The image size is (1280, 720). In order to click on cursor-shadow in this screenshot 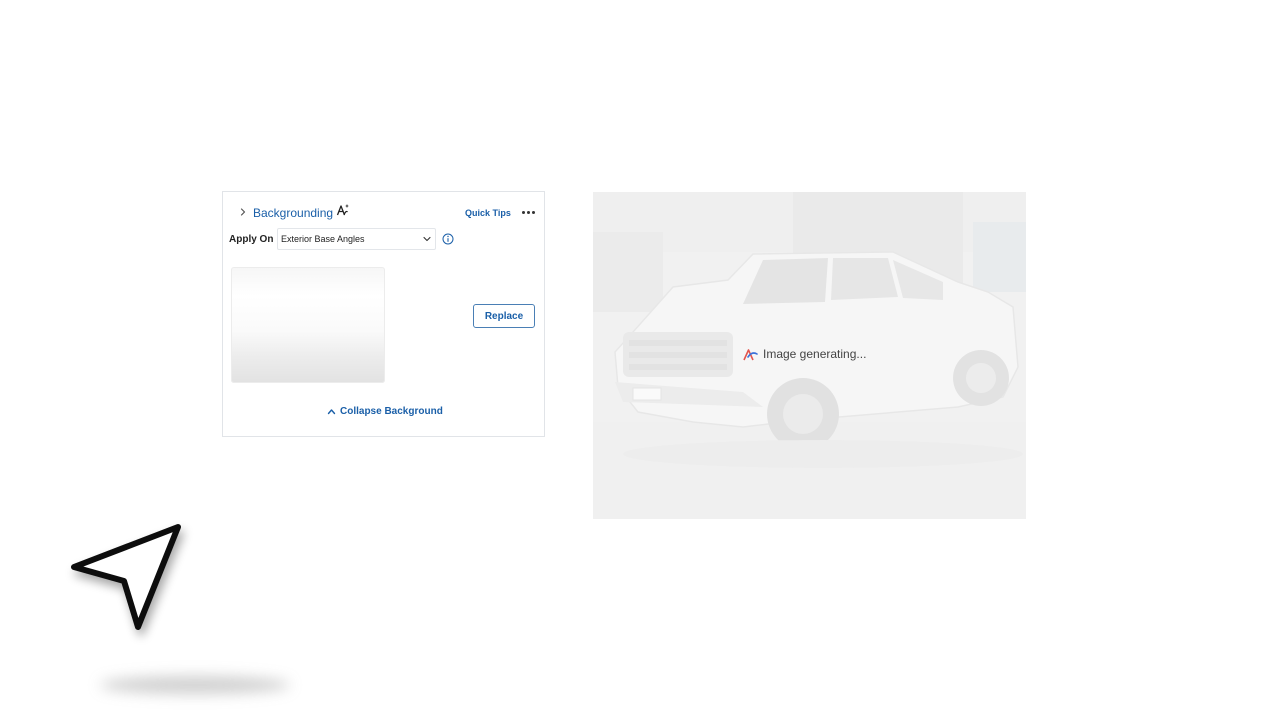, I will do `click(195, 685)`.